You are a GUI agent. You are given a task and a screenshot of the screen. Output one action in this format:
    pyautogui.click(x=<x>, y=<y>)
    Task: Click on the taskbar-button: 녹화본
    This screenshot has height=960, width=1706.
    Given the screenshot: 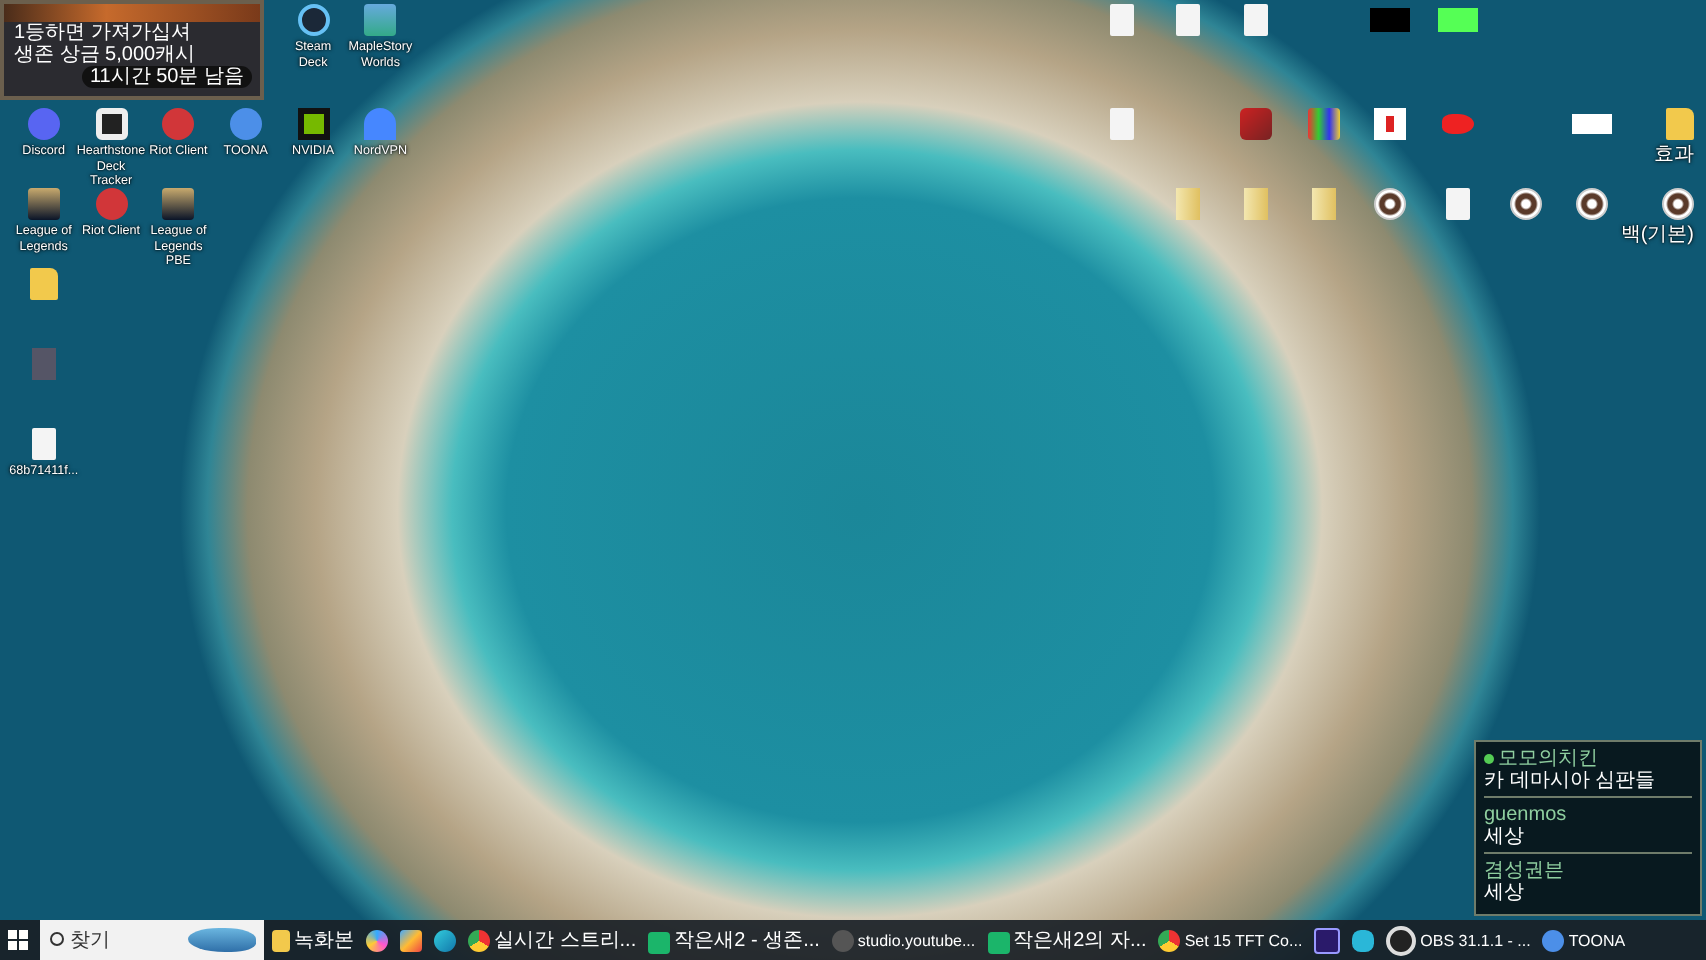 What is the action you would take?
    pyautogui.click(x=313, y=940)
    